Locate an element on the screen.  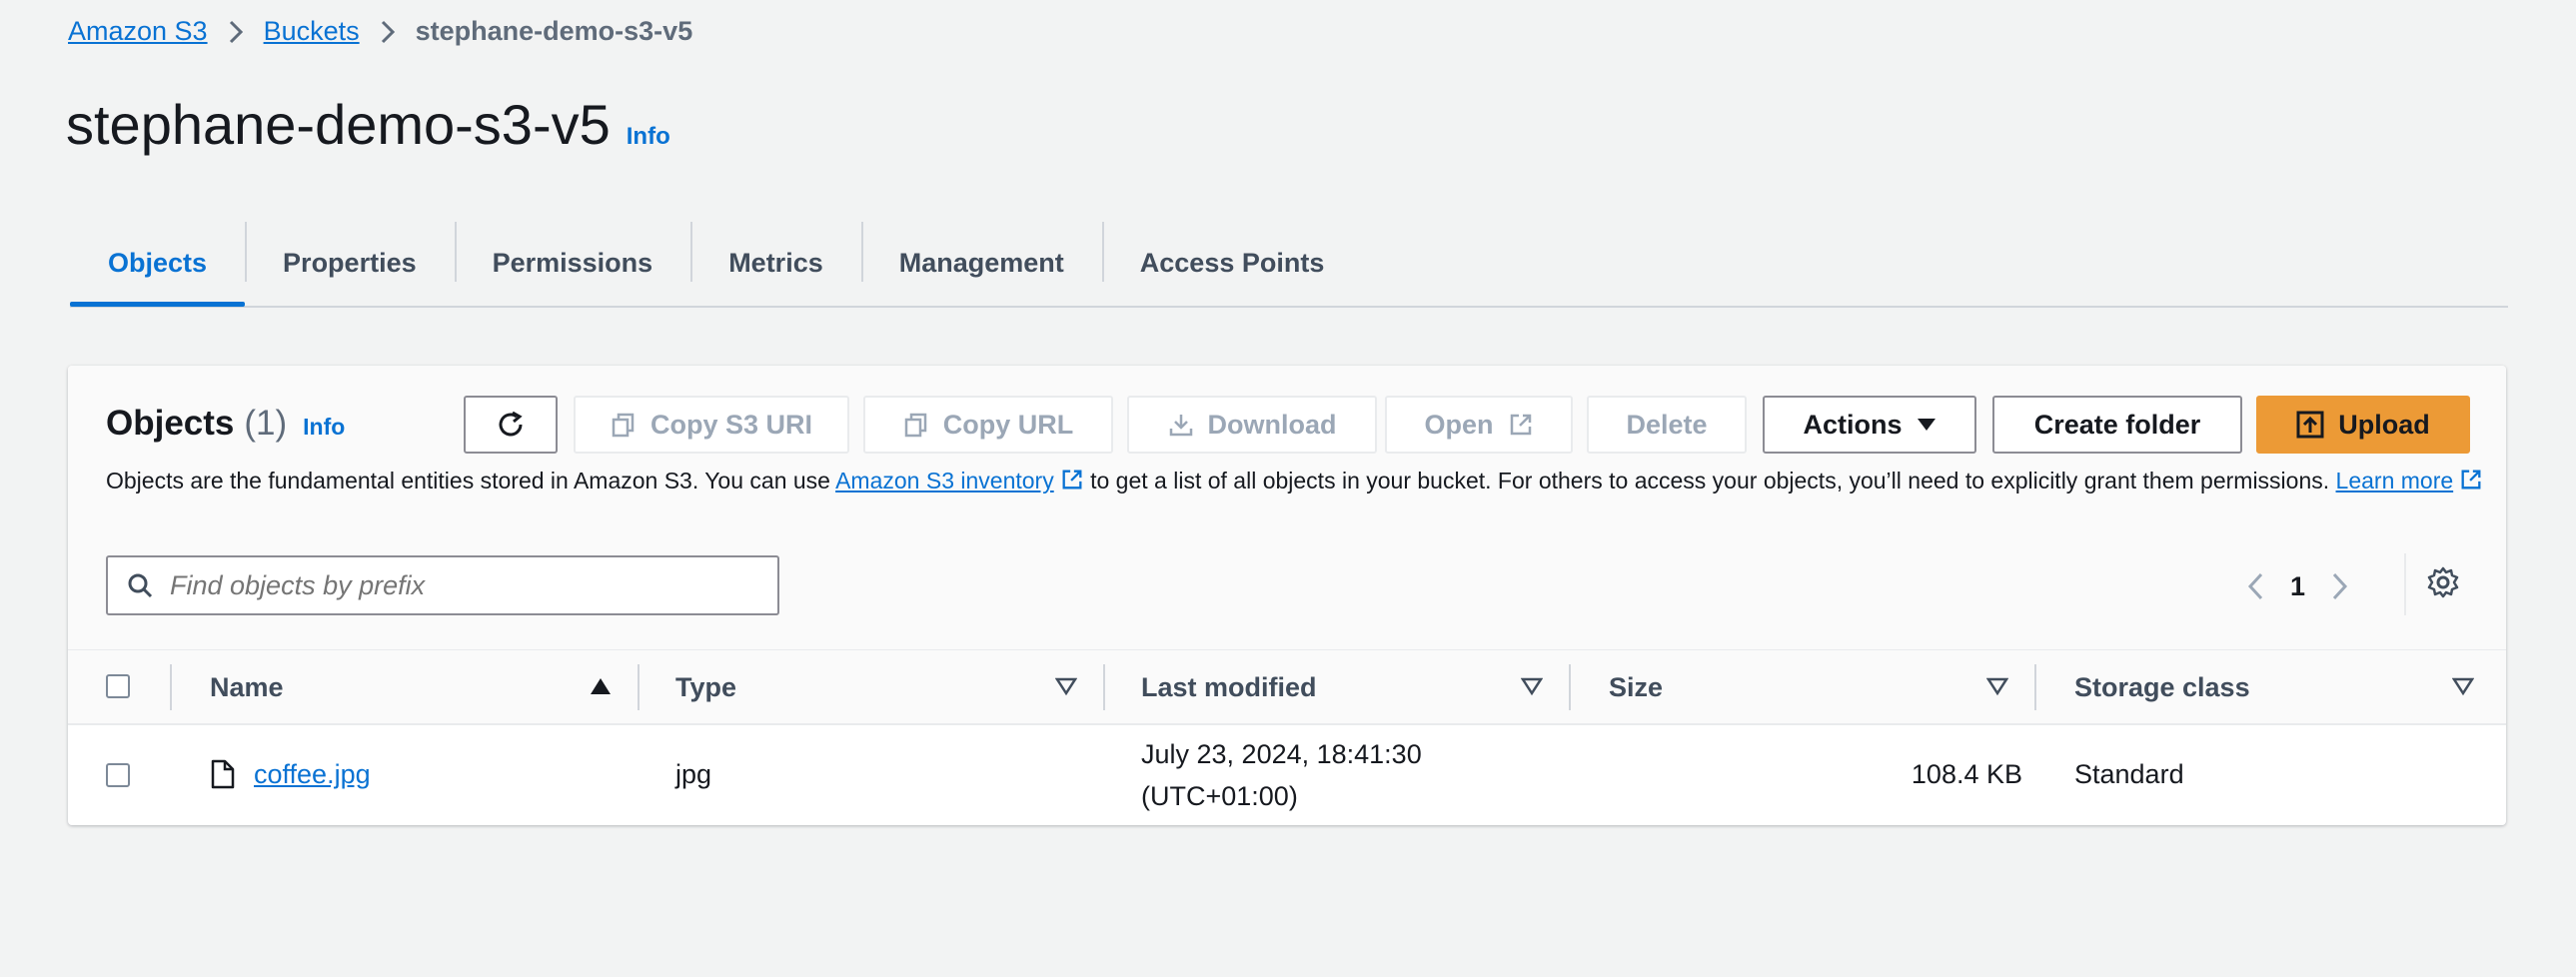
object-size: 108.4 KB is located at coordinates (1966, 774).